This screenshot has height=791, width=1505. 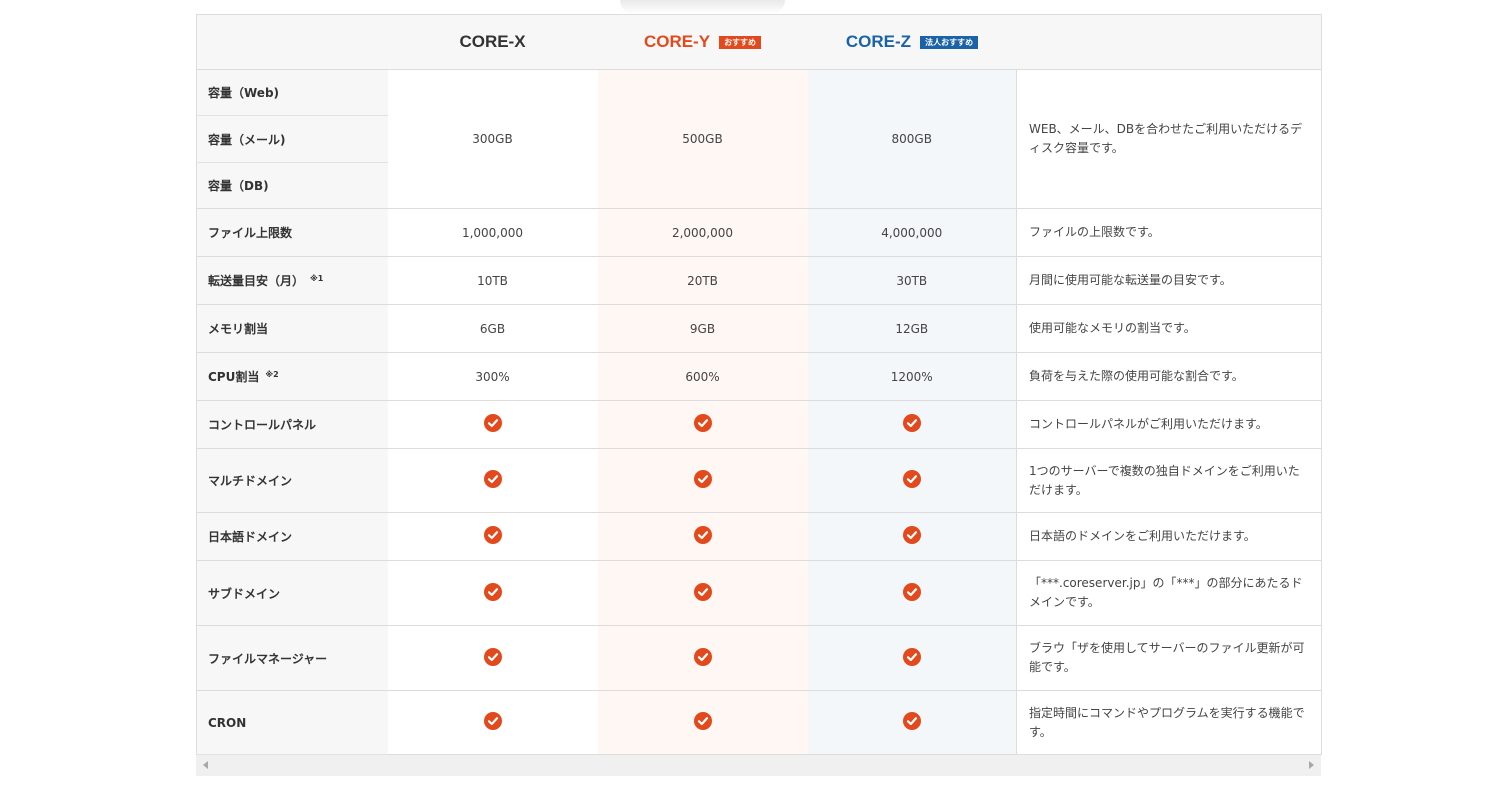 What do you see at coordinates (912, 139) in the screenshot?
I see `value-cell: 800GB` at bounding box center [912, 139].